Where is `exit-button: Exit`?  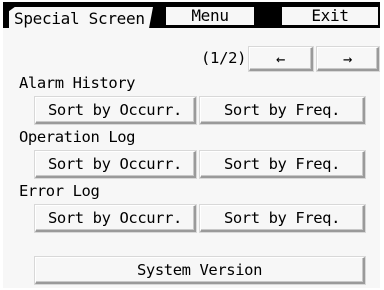 exit-button: Exit is located at coordinates (330, 16).